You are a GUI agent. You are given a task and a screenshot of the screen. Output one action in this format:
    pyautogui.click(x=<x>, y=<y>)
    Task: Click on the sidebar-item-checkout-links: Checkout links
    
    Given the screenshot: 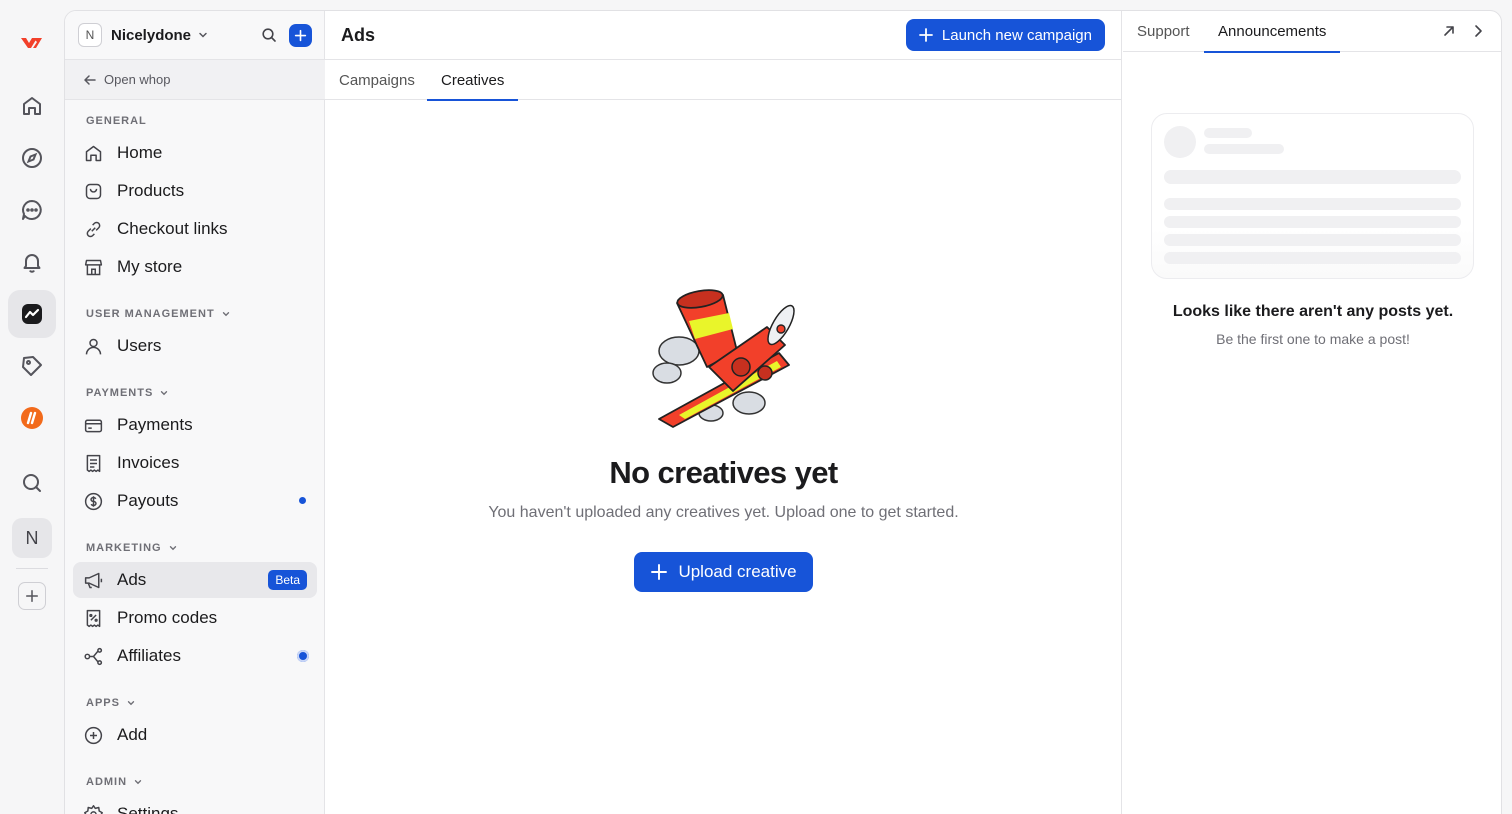 What is the action you would take?
    pyautogui.click(x=195, y=229)
    